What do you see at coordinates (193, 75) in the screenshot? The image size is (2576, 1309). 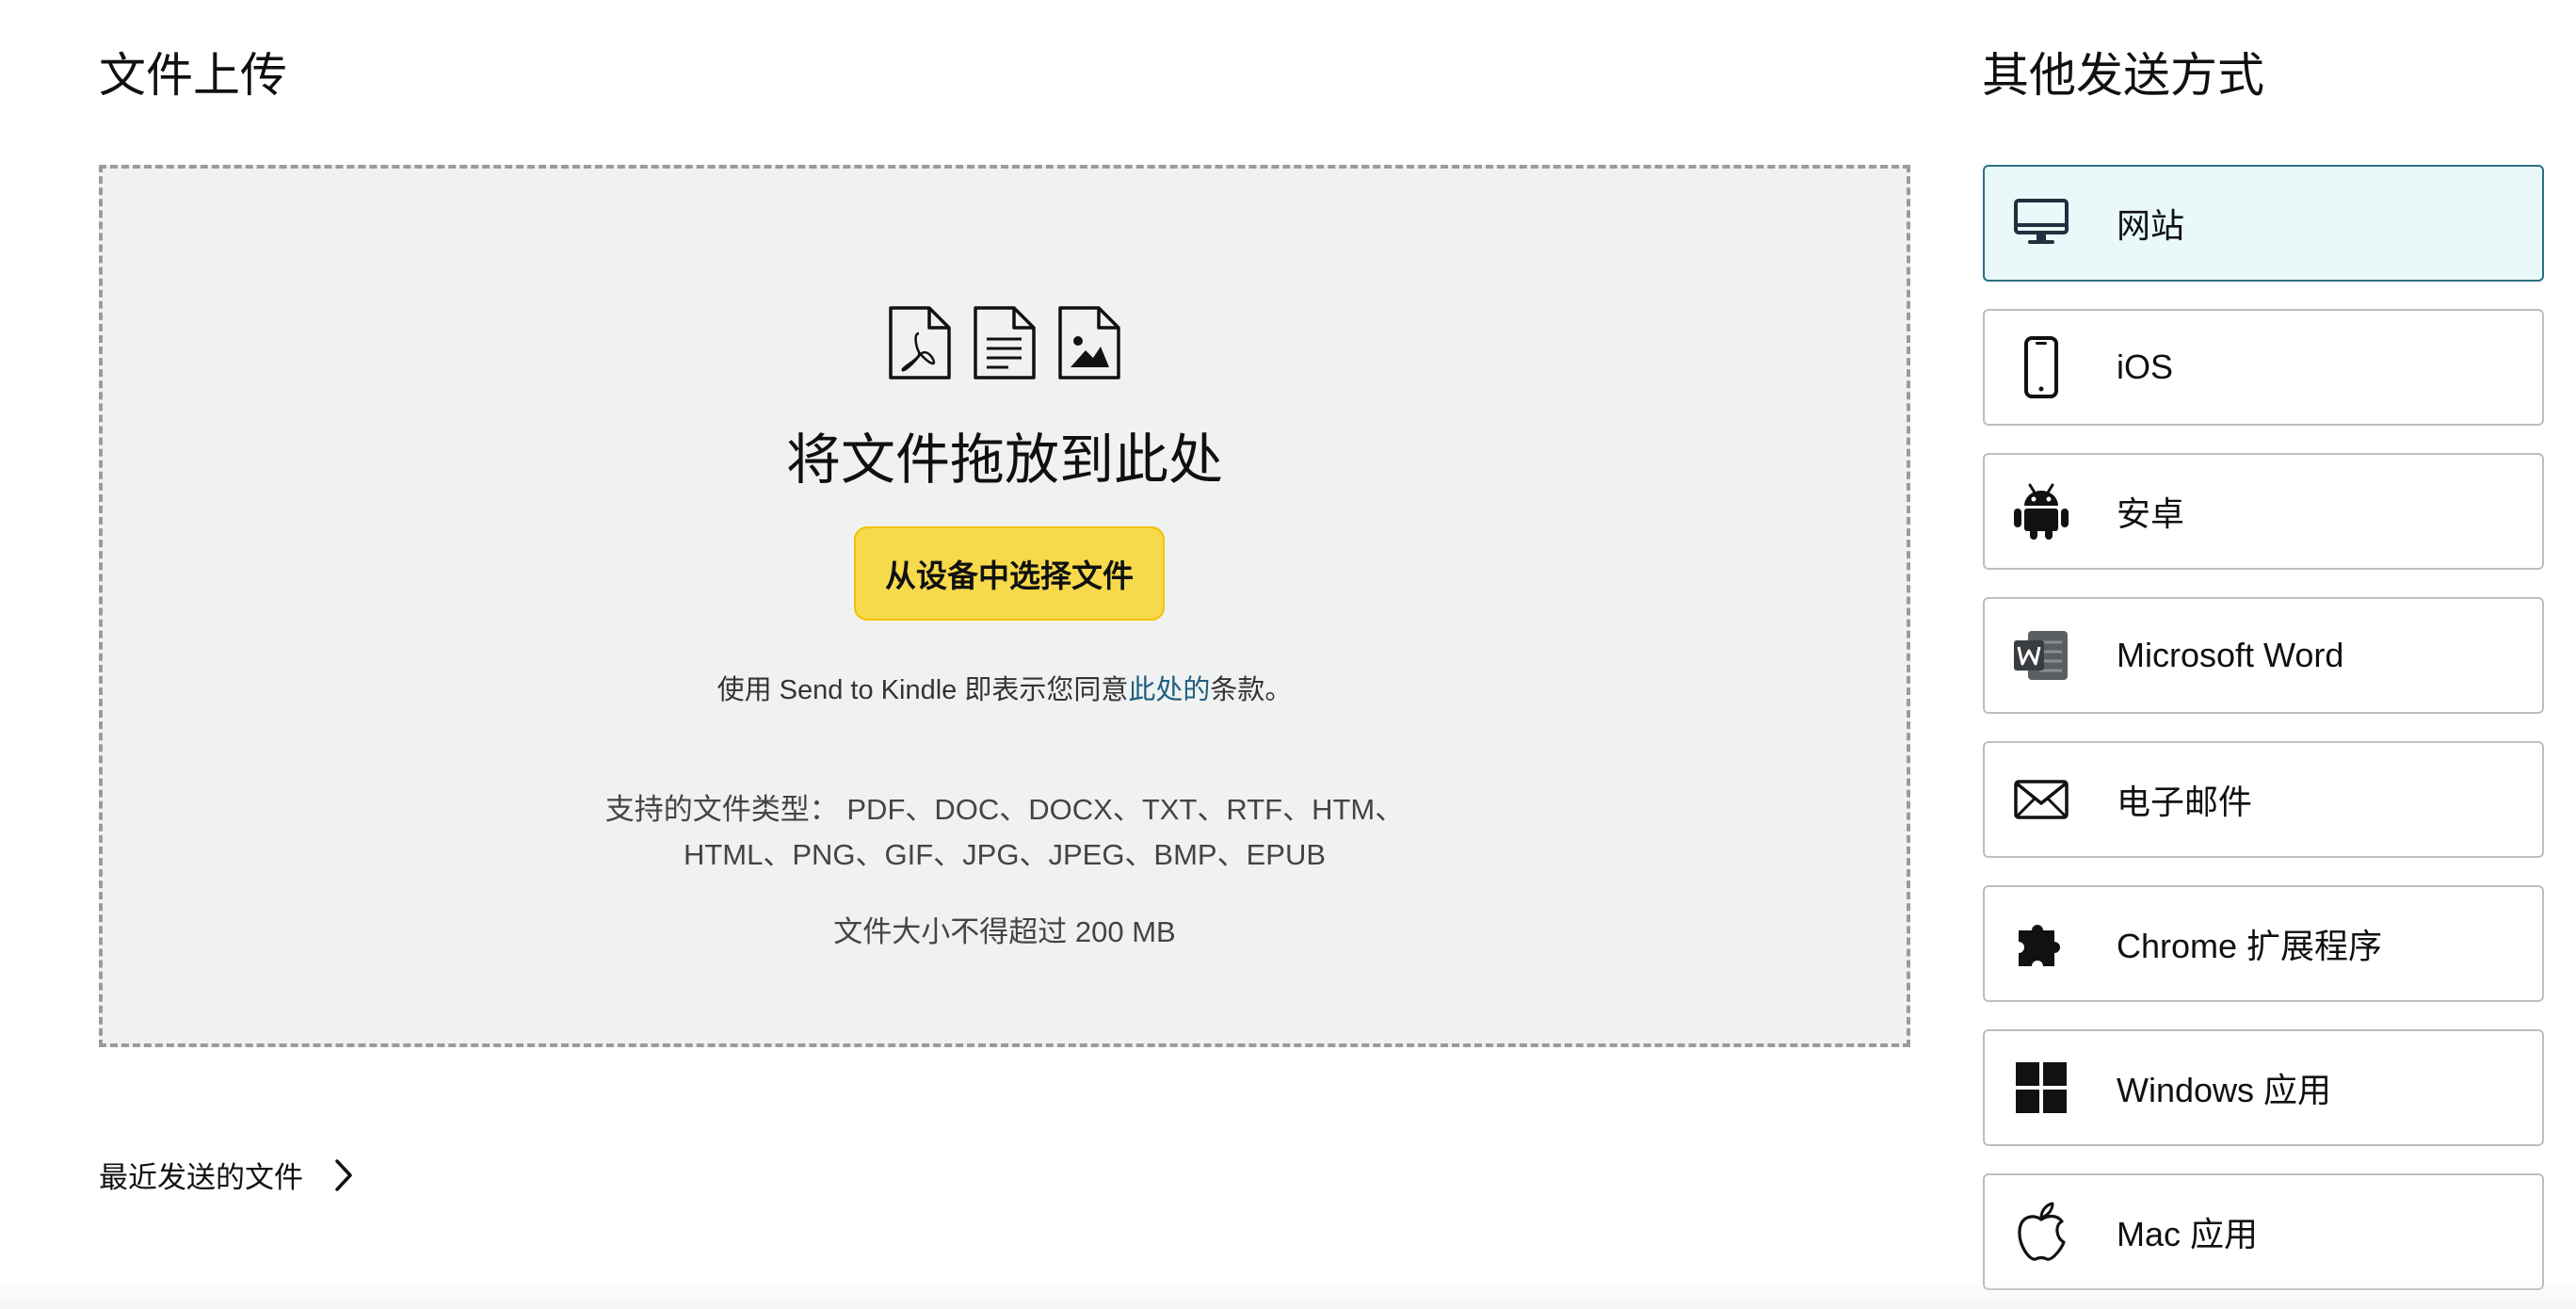 I see `upload-section-title: 文件上传` at bounding box center [193, 75].